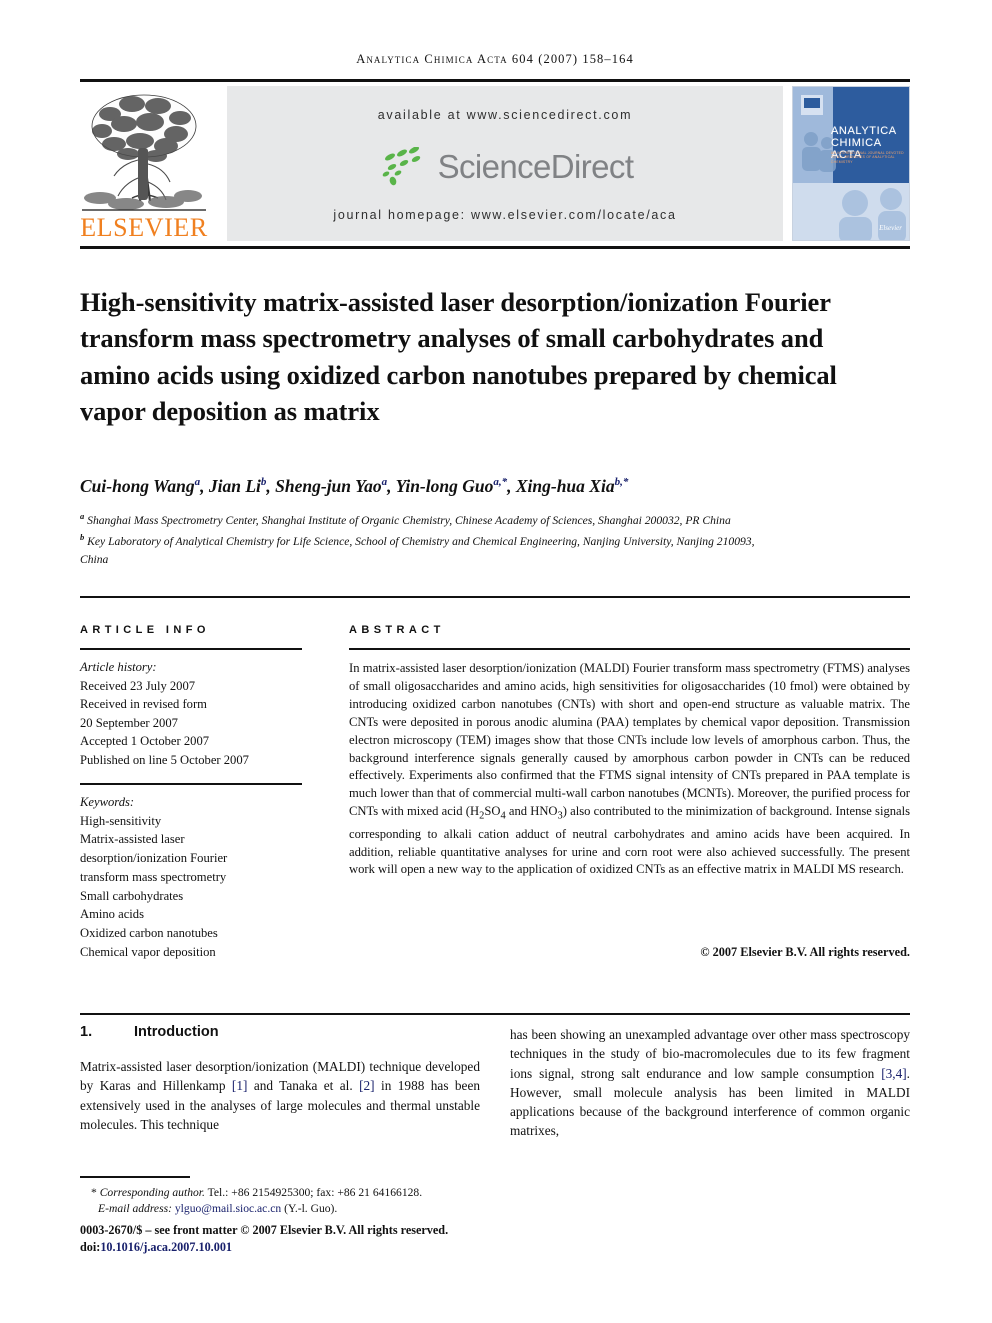  I want to click on author-name: Xing-hua Xia, so click(565, 486).